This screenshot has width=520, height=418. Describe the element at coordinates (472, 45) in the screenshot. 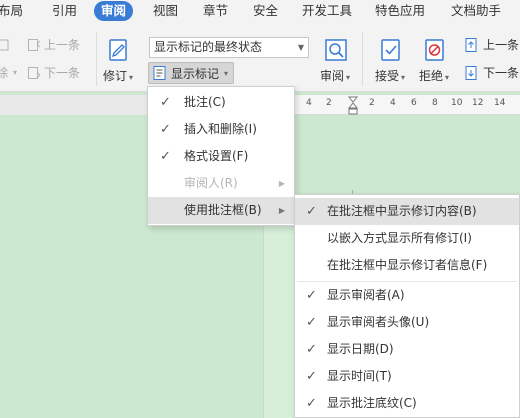

I see `previous-change-icon` at that location.